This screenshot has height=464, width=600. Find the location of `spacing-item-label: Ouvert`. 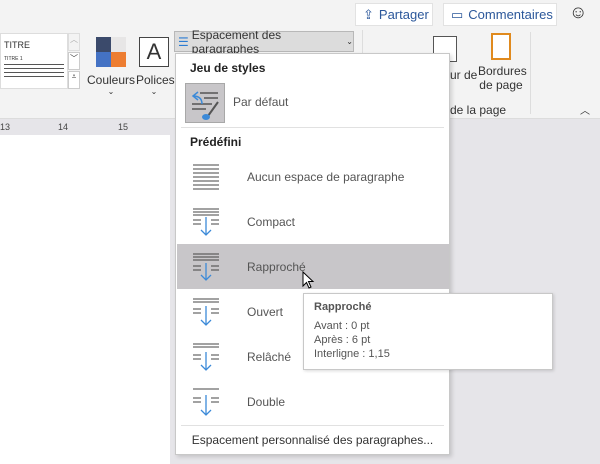

spacing-item-label: Ouvert is located at coordinates (265, 311).